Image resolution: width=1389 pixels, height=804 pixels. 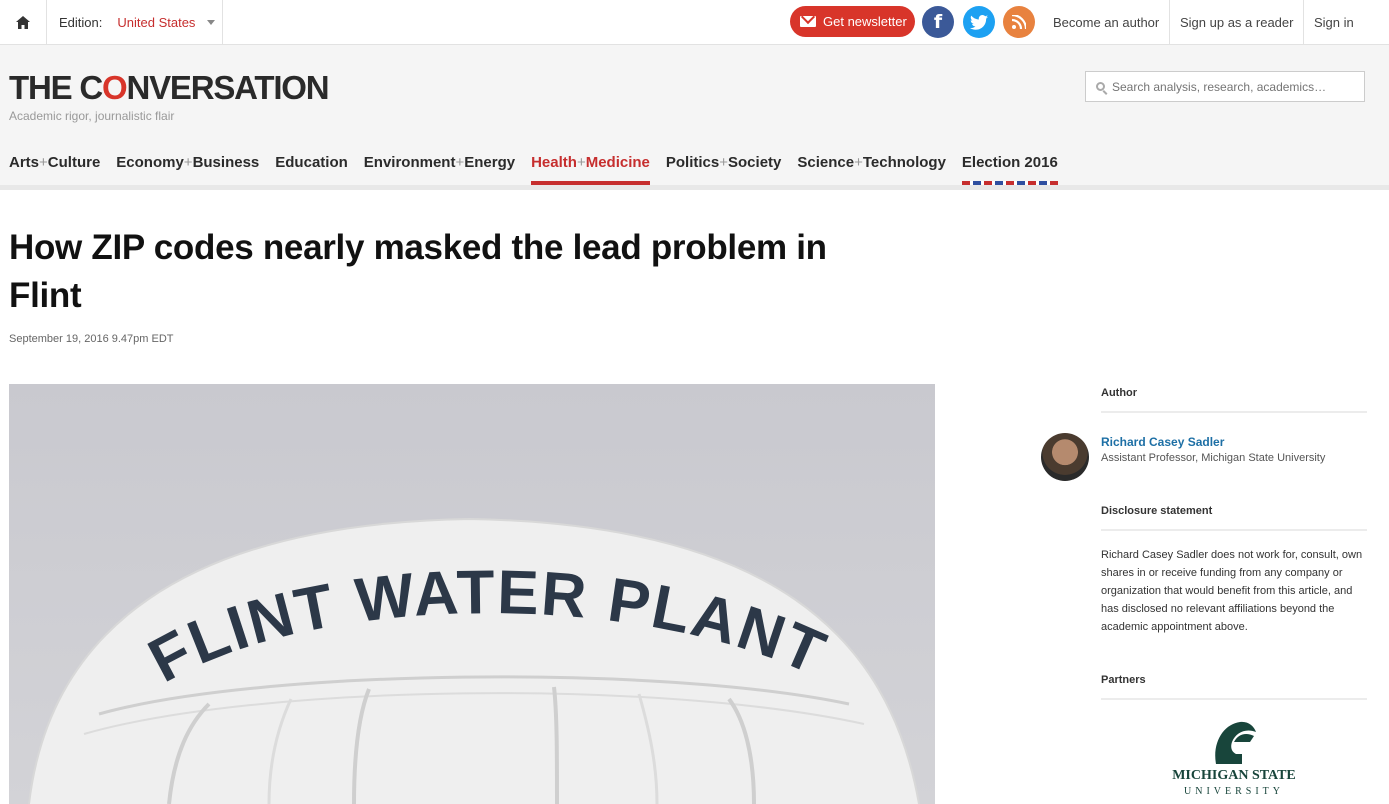 I want to click on home-button, so click(x=23, y=22).